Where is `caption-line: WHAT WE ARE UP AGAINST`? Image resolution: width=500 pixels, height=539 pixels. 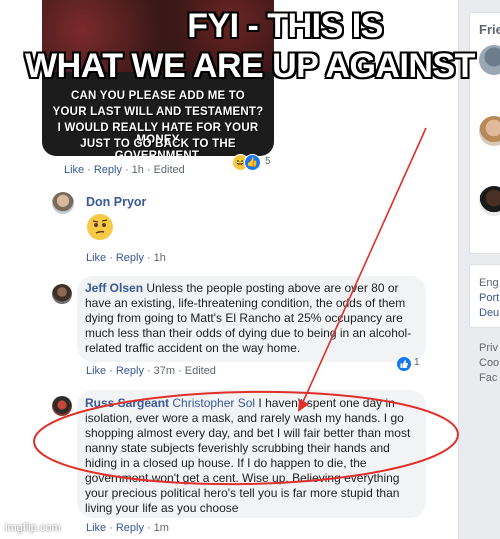 caption-line: WHAT WE ARE UP AGAINST is located at coordinates (250, 66).